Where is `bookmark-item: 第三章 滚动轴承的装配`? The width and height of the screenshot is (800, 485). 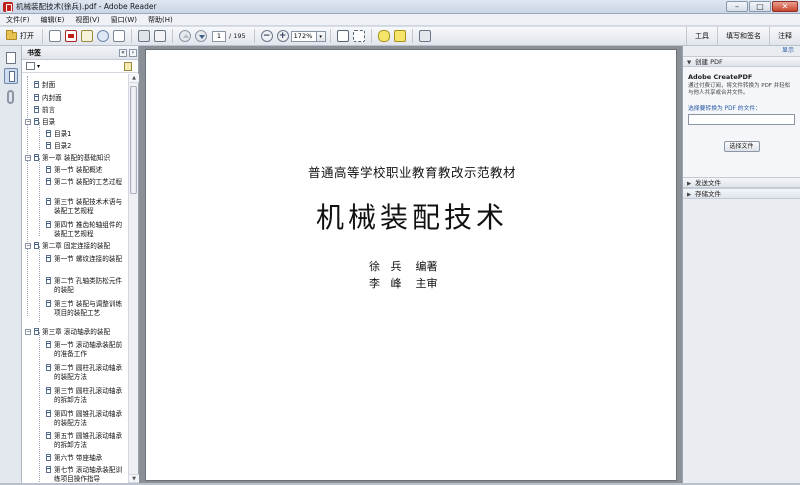 bookmark-item: 第三章 滚动轴承的装配 is located at coordinates (80, 332).